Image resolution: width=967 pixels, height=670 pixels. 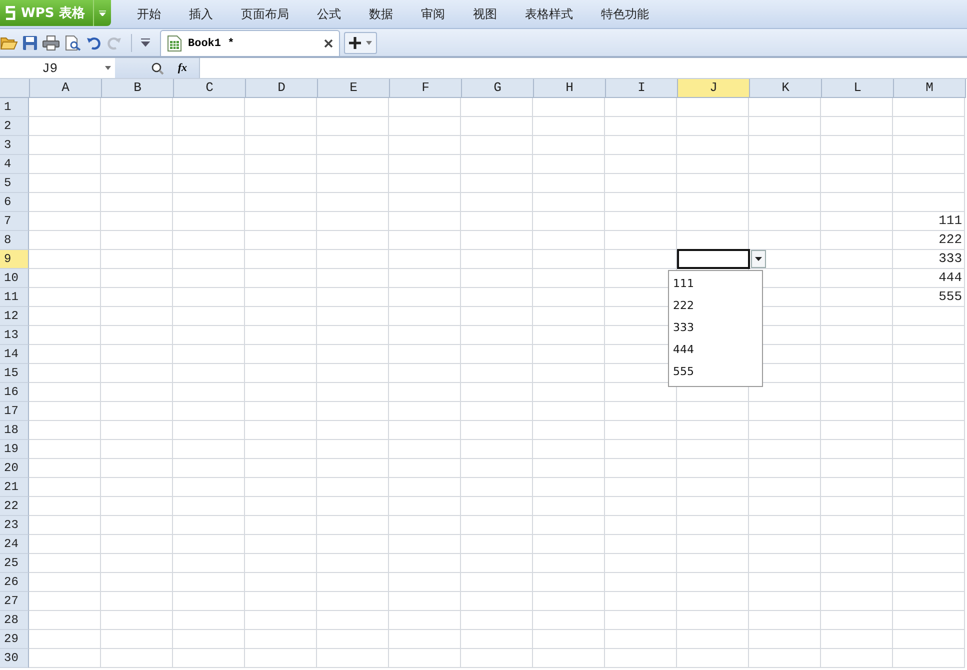 What do you see at coordinates (14, 449) in the screenshot?
I see `row-header: 19` at bounding box center [14, 449].